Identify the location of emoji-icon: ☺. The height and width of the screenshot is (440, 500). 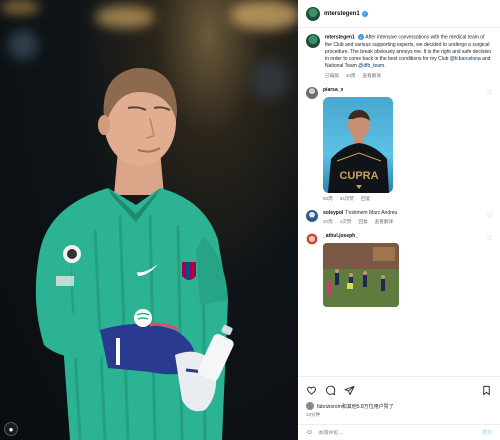
(309, 432).